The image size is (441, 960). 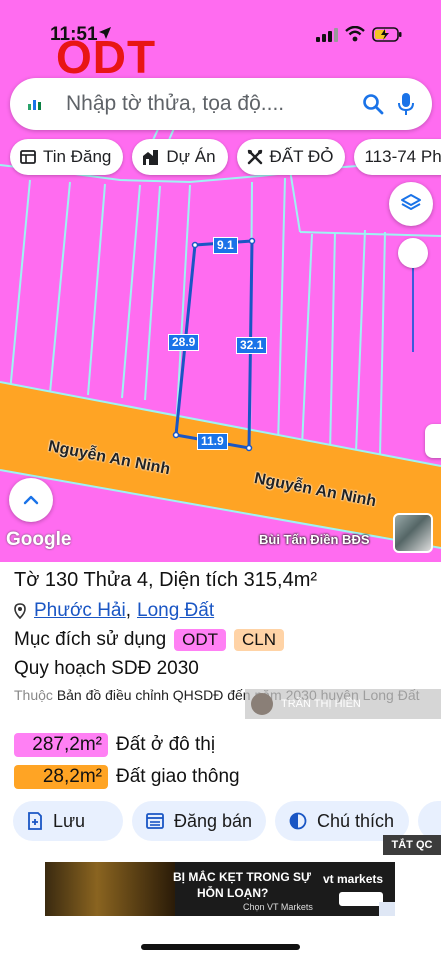 I want to click on layers-icon, so click(x=411, y=202).